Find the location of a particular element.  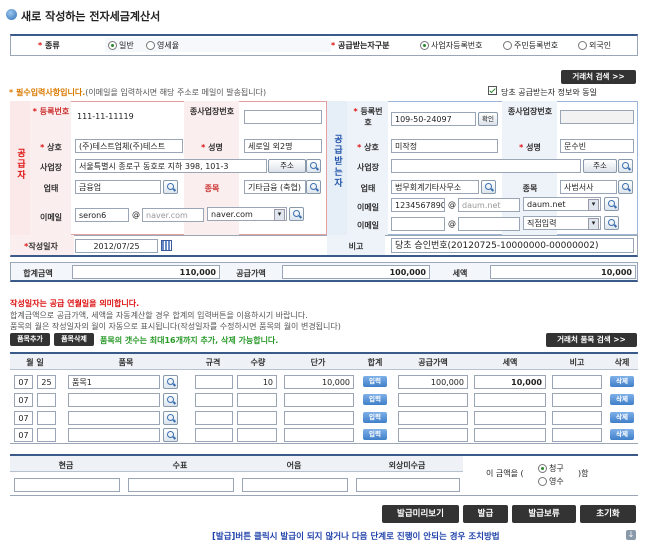

receiver-name-input: 미작정 is located at coordinates (444, 146).